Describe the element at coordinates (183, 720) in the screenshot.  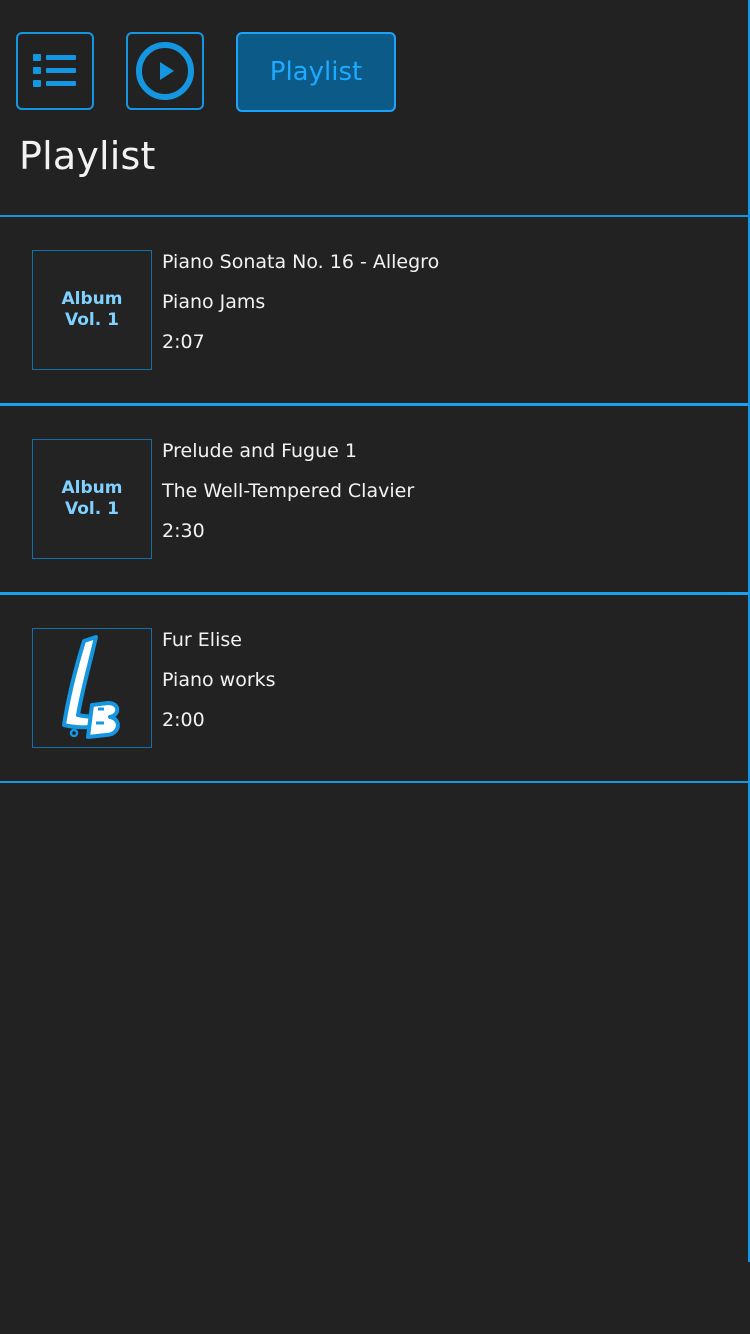
I see `track-duration: 2:00` at that location.